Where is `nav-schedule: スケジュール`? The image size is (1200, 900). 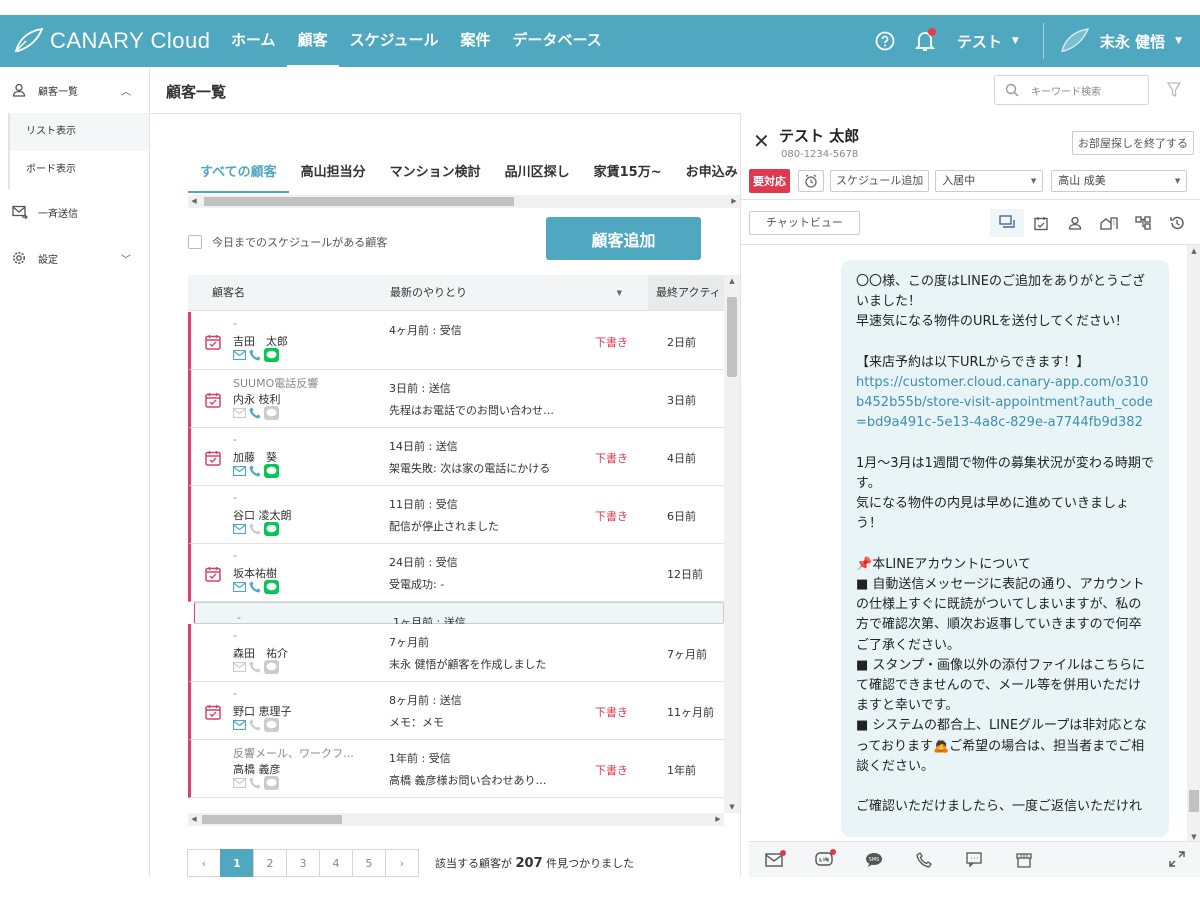 nav-schedule: スケジュール is located at coordinates (394, 41).